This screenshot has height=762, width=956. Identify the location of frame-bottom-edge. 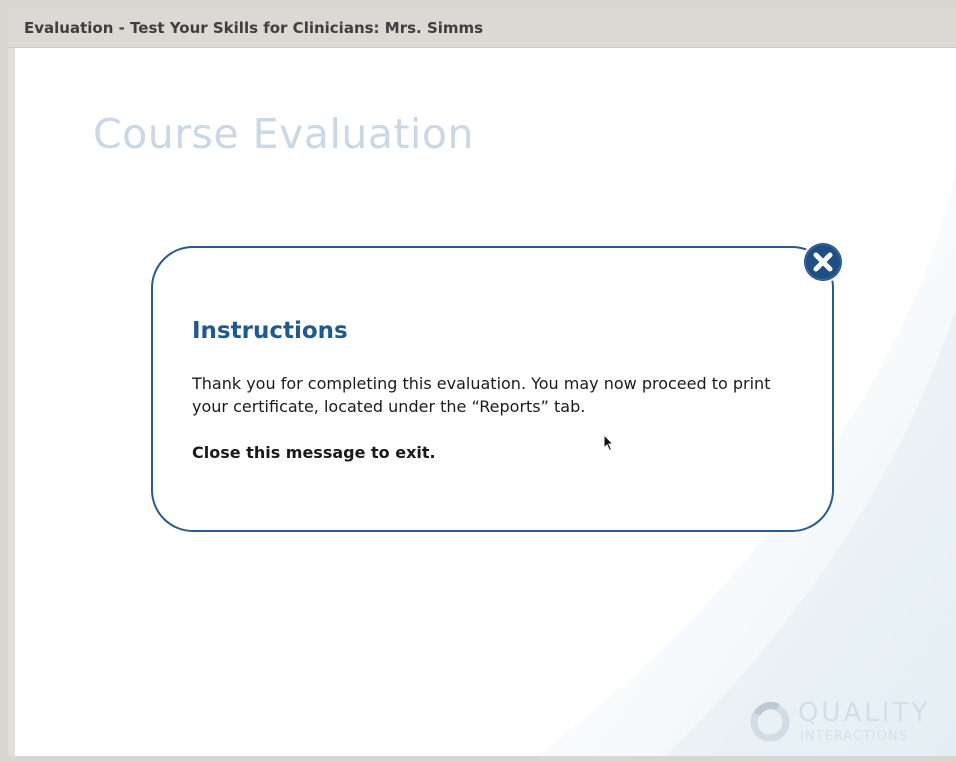
(482, 759).